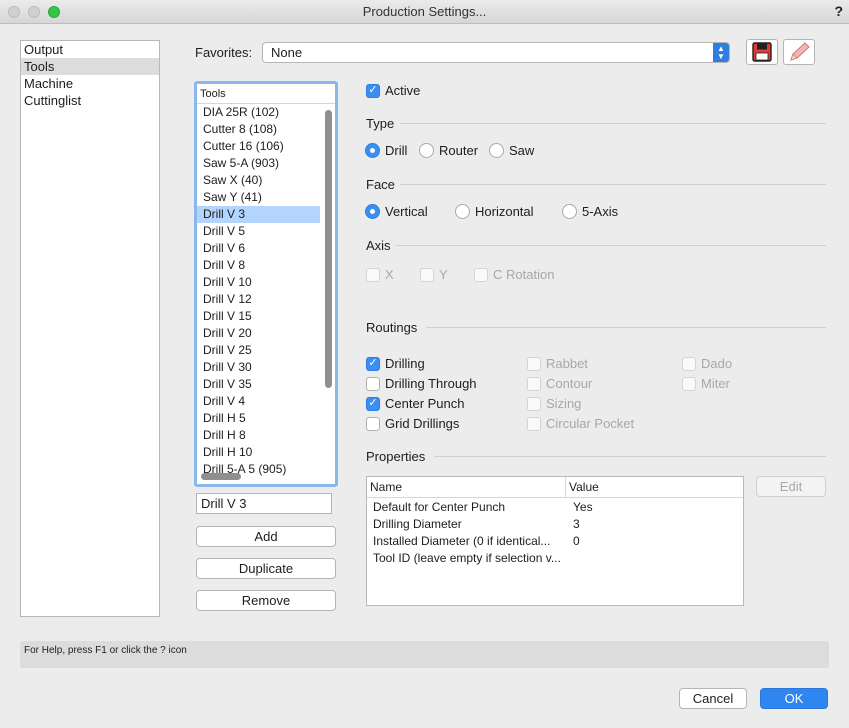  Describe the element at coordinates (386, 150) in the screenshot. I see `type-radio-drill: Drill` at that location.